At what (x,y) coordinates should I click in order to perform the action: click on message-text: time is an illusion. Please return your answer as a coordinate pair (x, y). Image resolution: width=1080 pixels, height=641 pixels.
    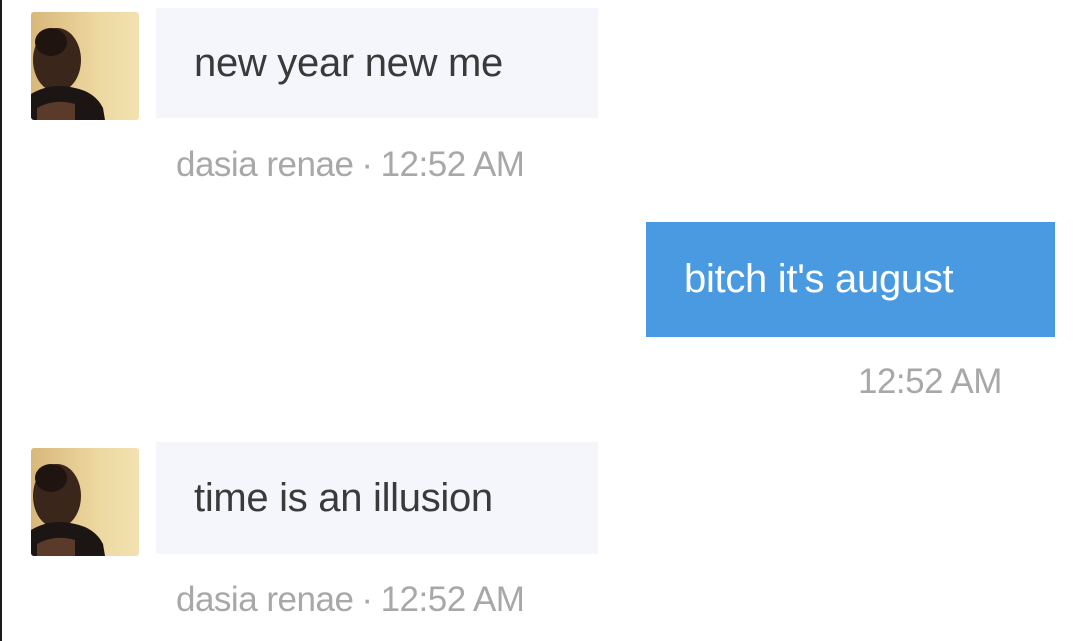
    Looking at the image, I should click on (343, 497).